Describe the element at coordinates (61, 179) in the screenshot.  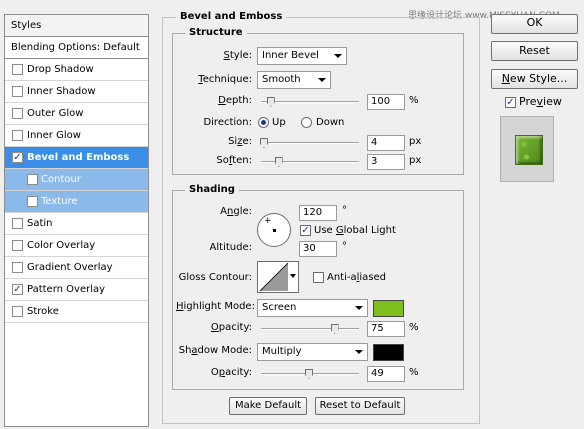
I see `style-item-label: Contour` at that location.